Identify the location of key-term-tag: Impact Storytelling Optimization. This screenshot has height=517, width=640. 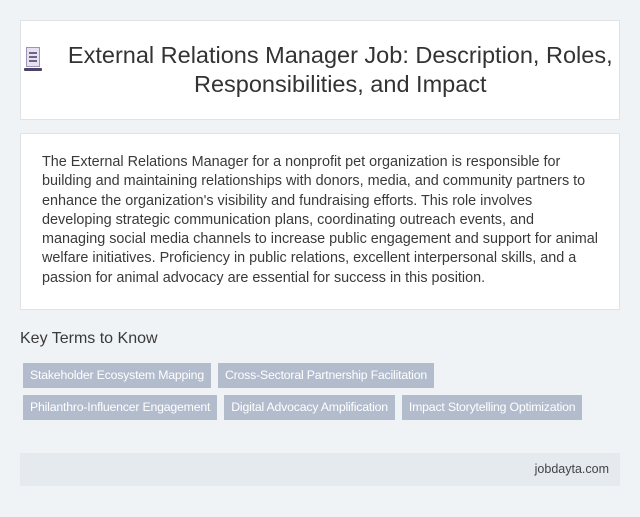
(492, 407).